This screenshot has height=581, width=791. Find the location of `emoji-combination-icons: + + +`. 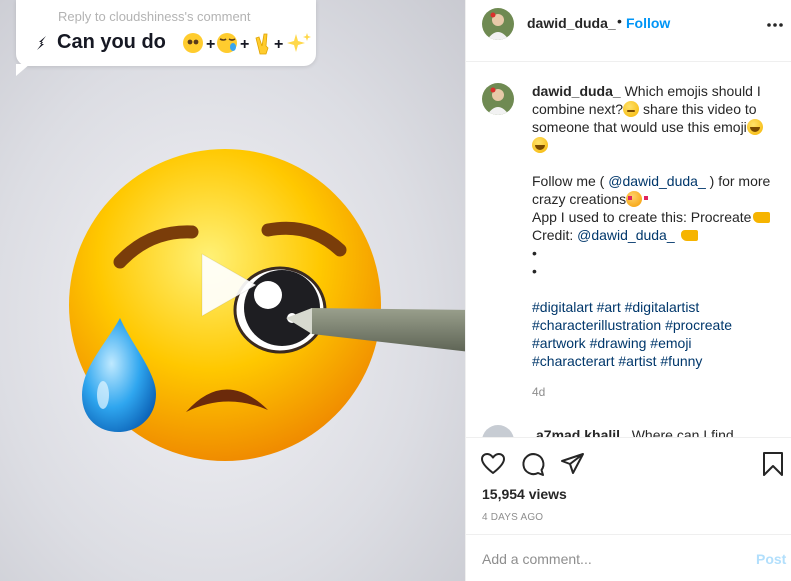

emoji-combination-icons: + + + is located at coordinates (247, 44).